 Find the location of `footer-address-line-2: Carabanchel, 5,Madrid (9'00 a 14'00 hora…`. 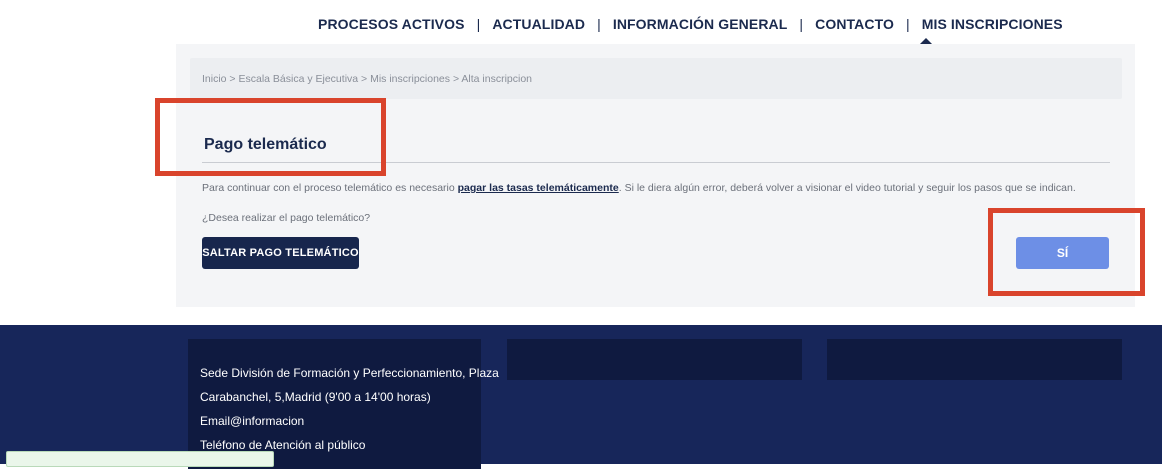

footer-address-line-2: Carabanchel, 5,Madrid (9'00 a 14'00 hora… is located at coordinates (315, 397).